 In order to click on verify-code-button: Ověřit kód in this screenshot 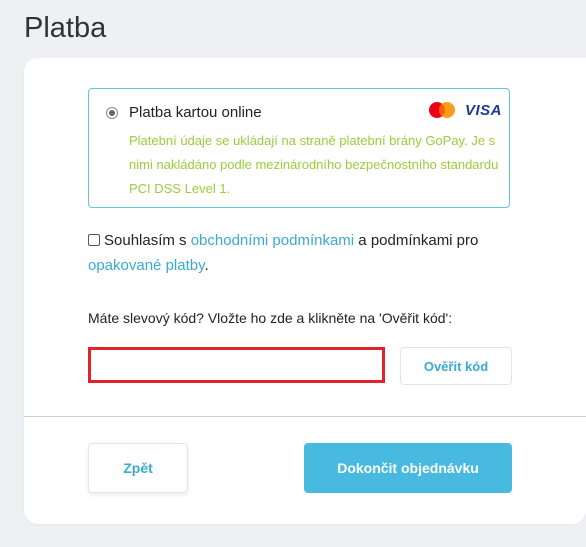, I will do `click(456, 366)`.